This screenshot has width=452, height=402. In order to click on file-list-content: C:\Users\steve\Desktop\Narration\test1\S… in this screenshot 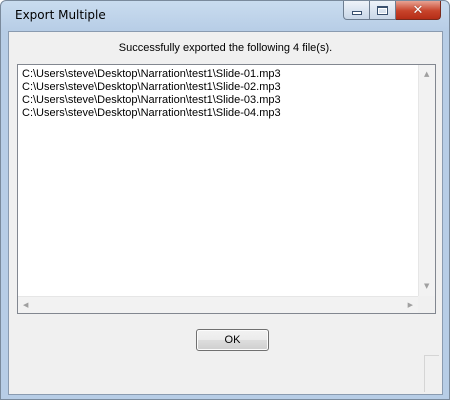, I will do `click(151, 94)`.